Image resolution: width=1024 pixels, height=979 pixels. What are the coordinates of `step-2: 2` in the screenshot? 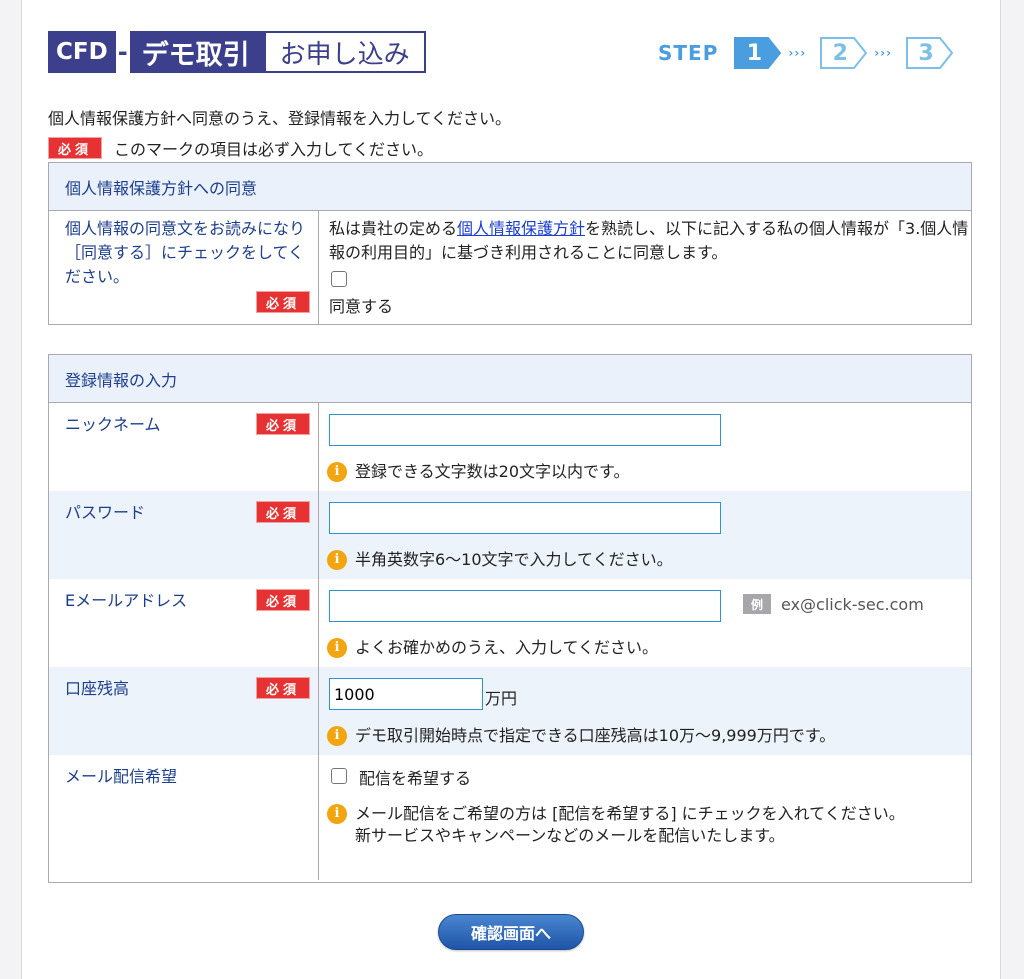 It's located at (844, 53).